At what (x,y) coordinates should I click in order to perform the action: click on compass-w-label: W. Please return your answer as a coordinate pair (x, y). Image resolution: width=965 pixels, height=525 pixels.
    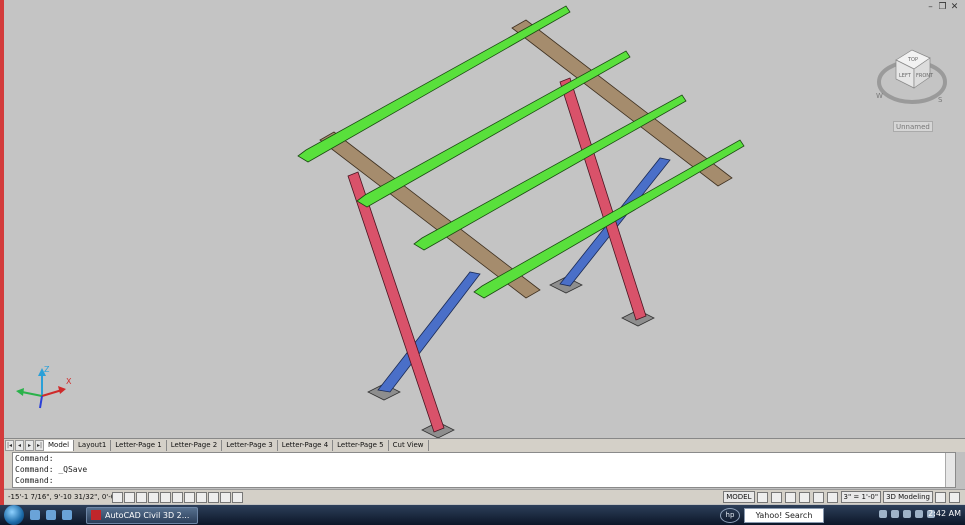
    Looking at the image, I should click on (879, 96).